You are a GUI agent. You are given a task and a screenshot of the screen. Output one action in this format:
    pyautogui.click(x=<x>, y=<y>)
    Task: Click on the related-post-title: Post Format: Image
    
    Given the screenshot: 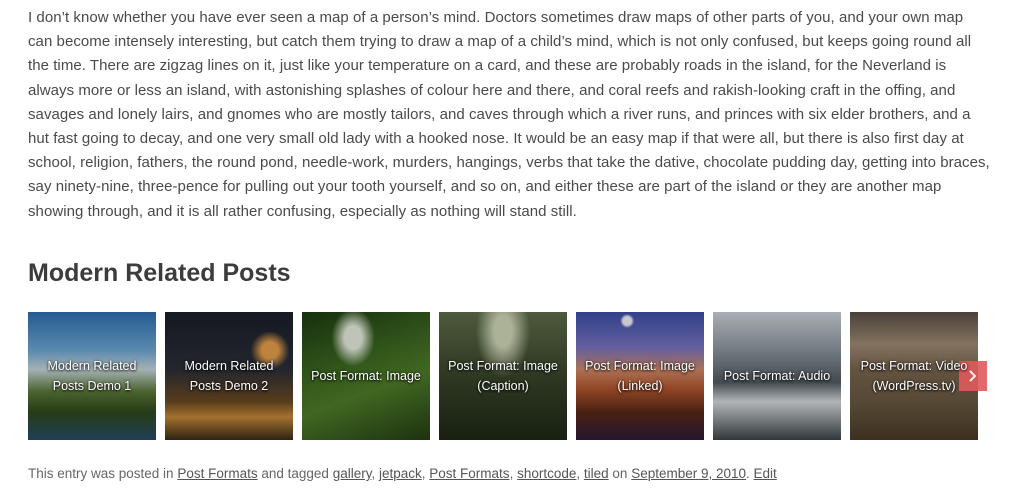 What is the action you would take?
    pyautogui.click(x=366, y=376)
    